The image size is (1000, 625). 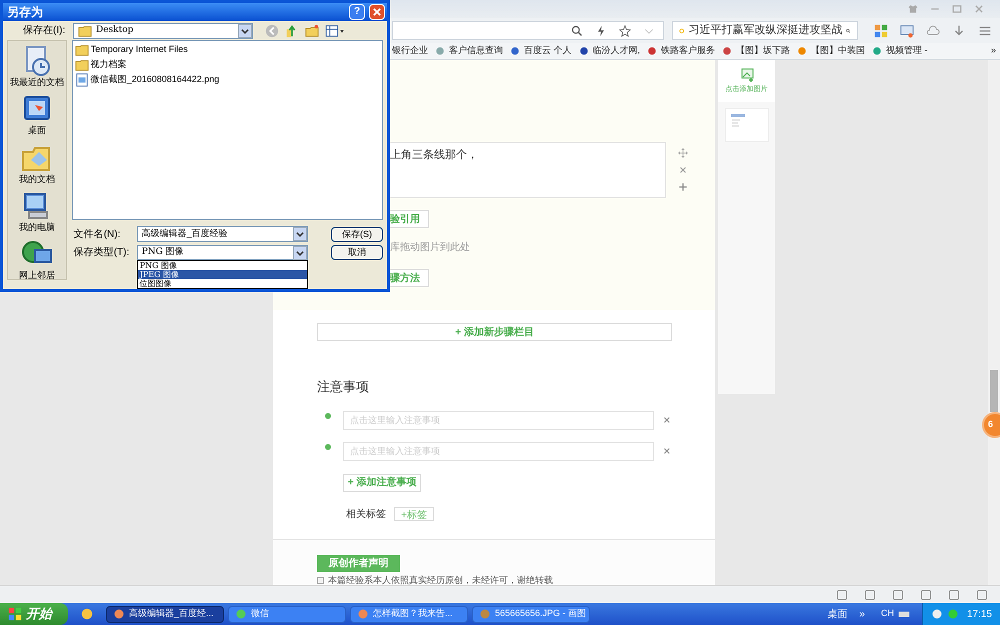 What do you see at coordinates (37, 82) in the screenshot?
I see `place-link: 我最近的文档` at bounding box center [37, 82].